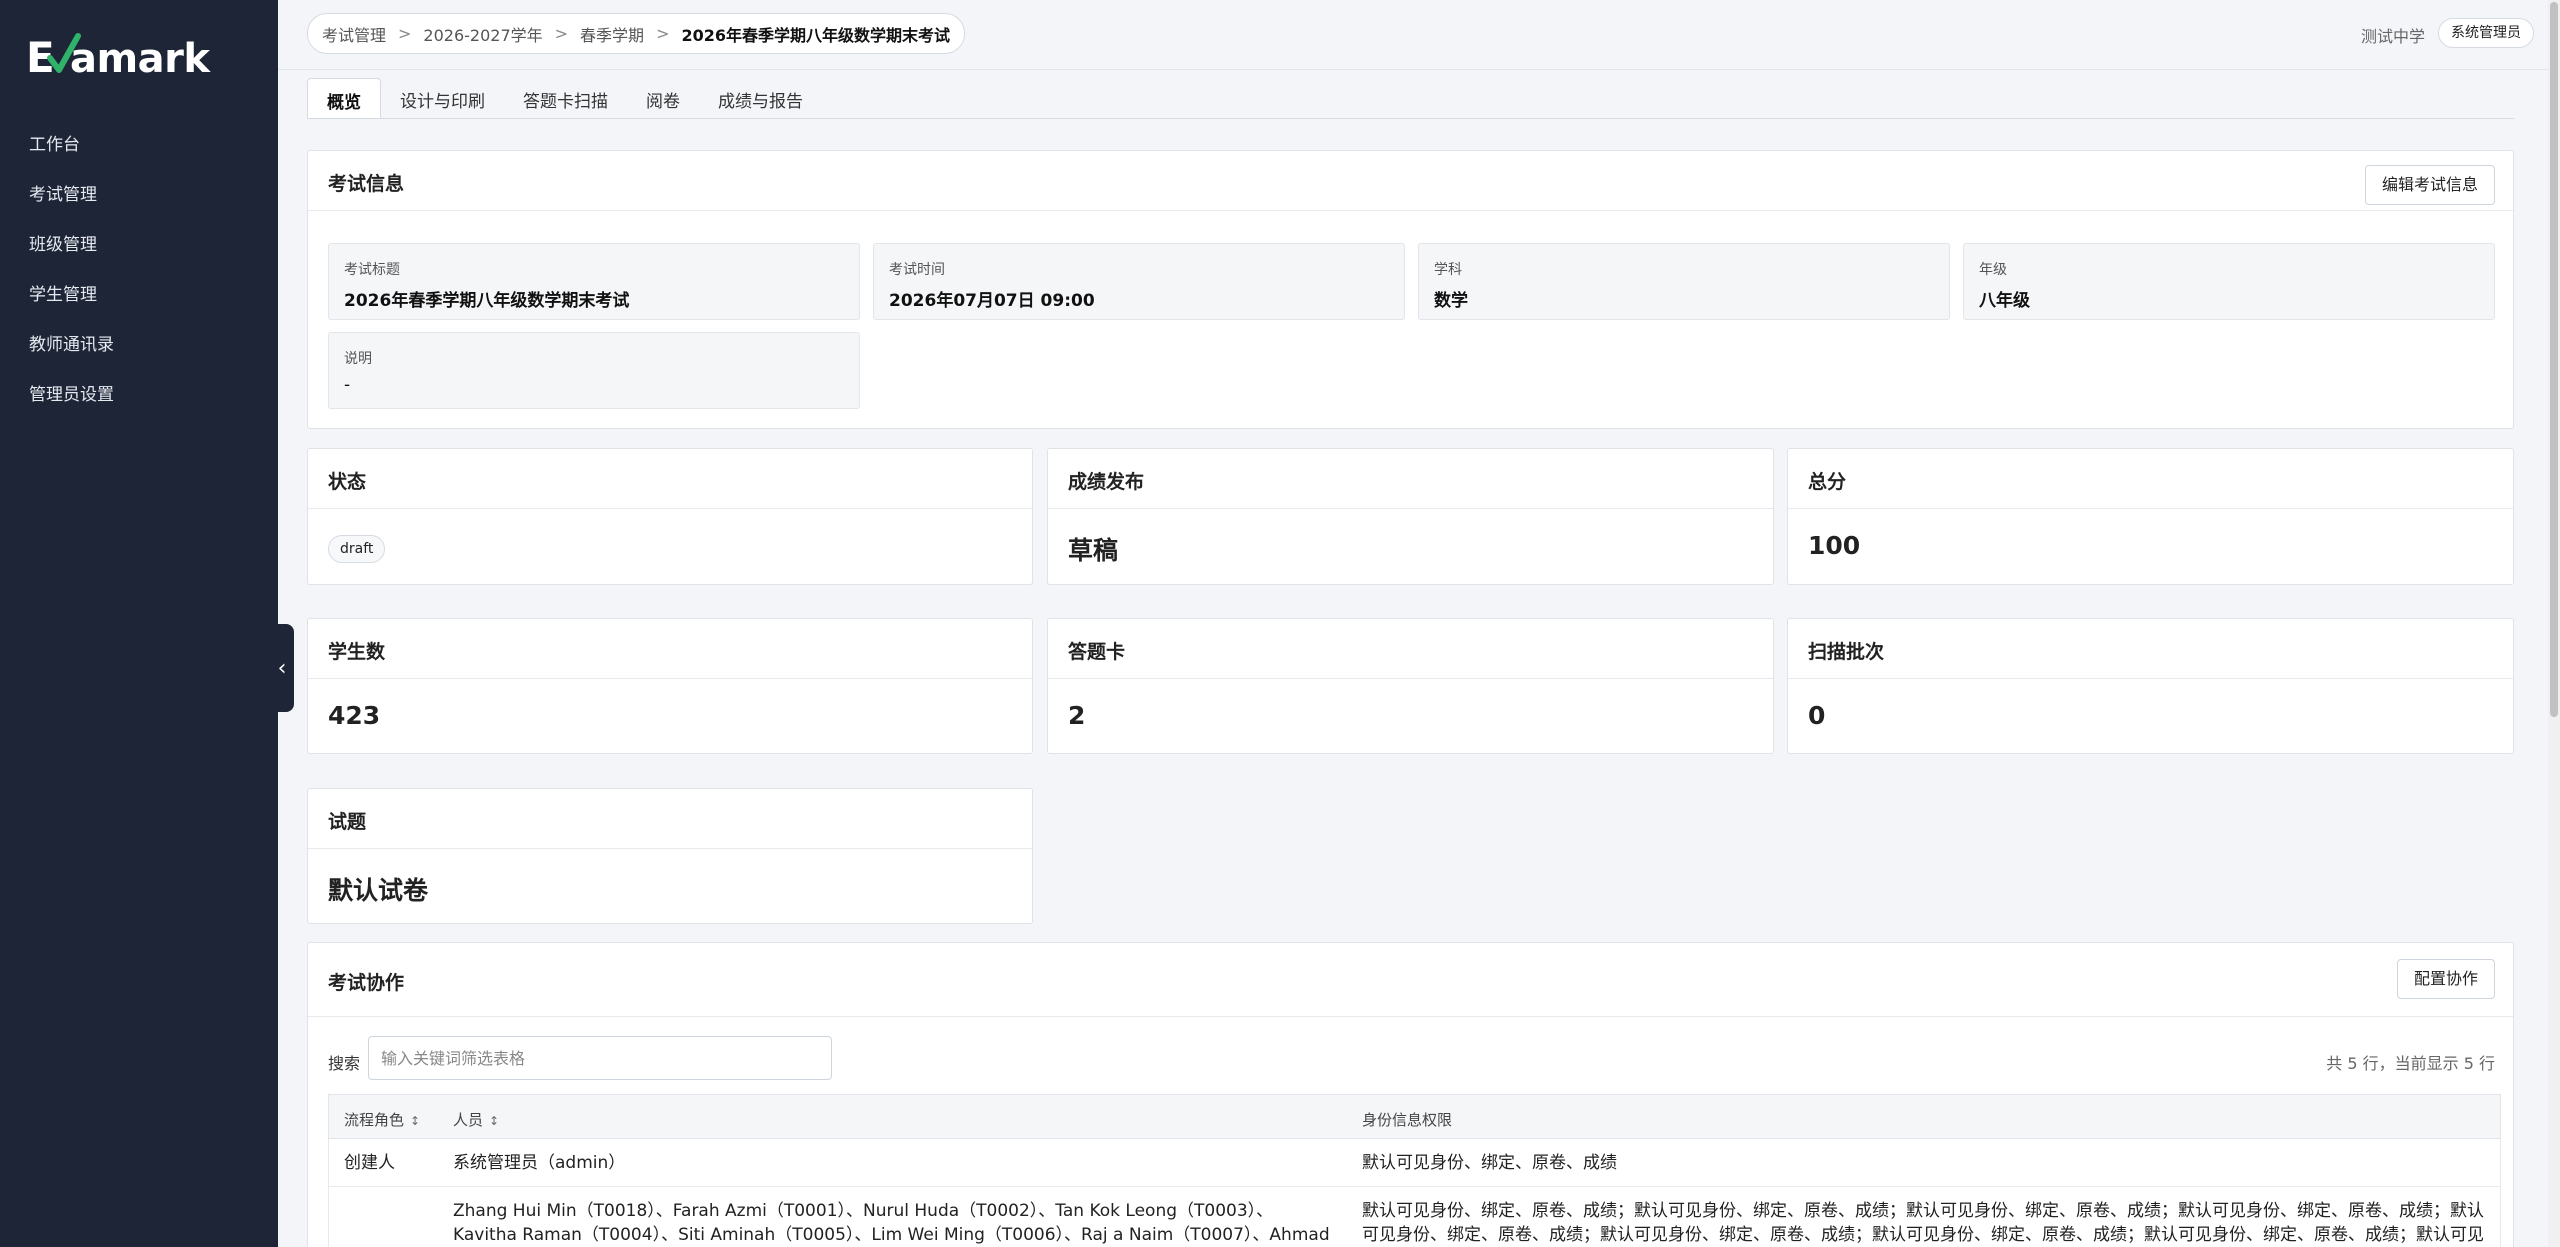  What do you see at coordinates (2392, 36) in the screenshot?
I see `org-name: 测试中学` at bounding box center [2392, 36].